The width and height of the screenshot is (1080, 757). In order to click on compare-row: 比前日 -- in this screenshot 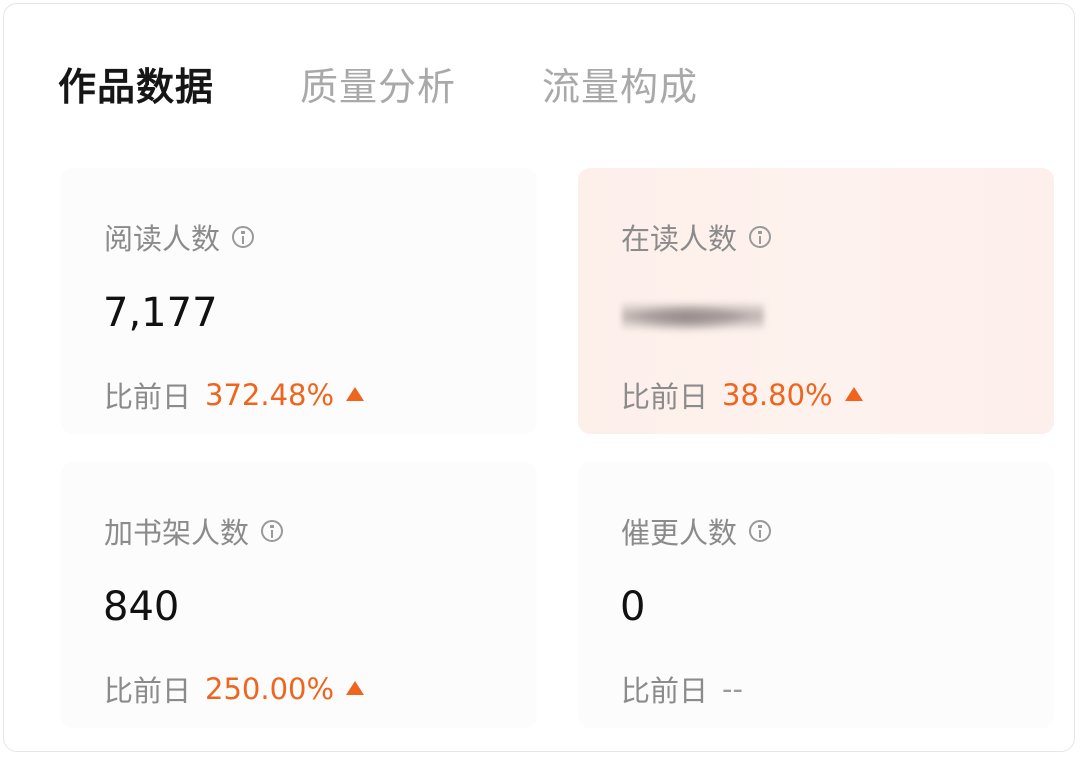, I will do `click(682, 689)`.